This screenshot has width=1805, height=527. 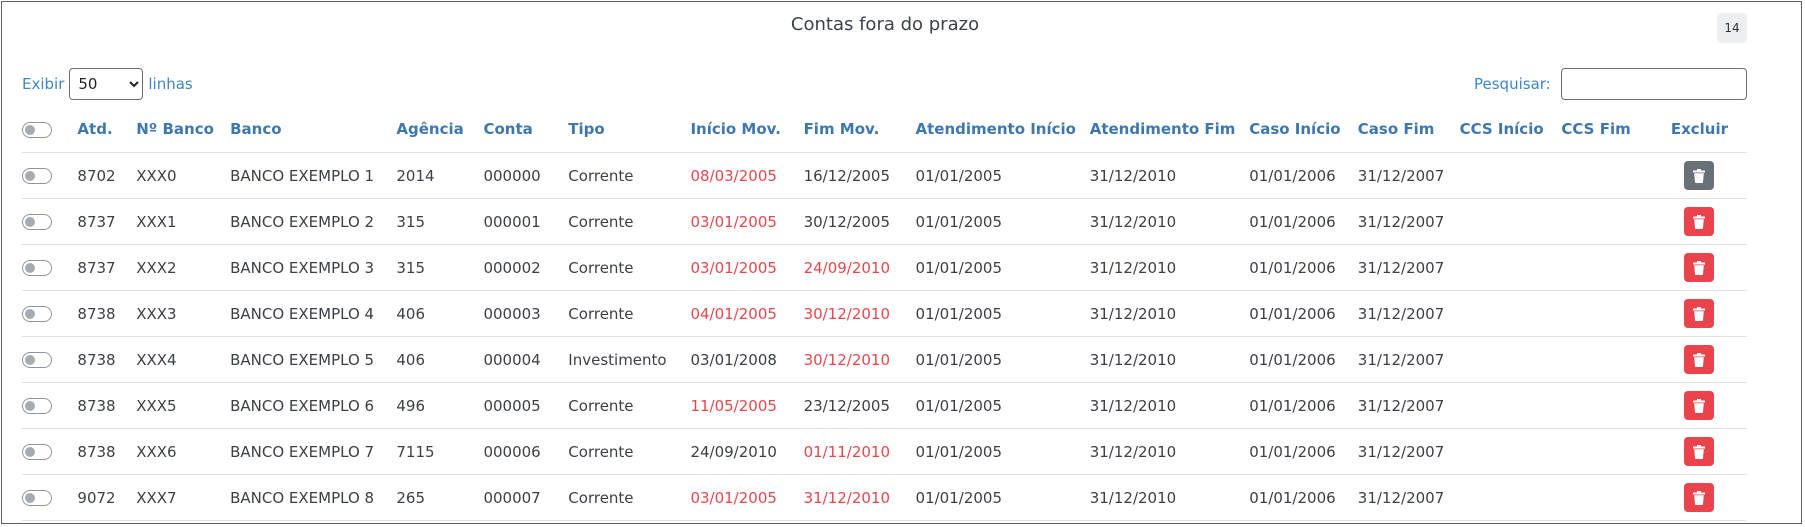 I want to click on select-all-header, so click(x=50, y=129).